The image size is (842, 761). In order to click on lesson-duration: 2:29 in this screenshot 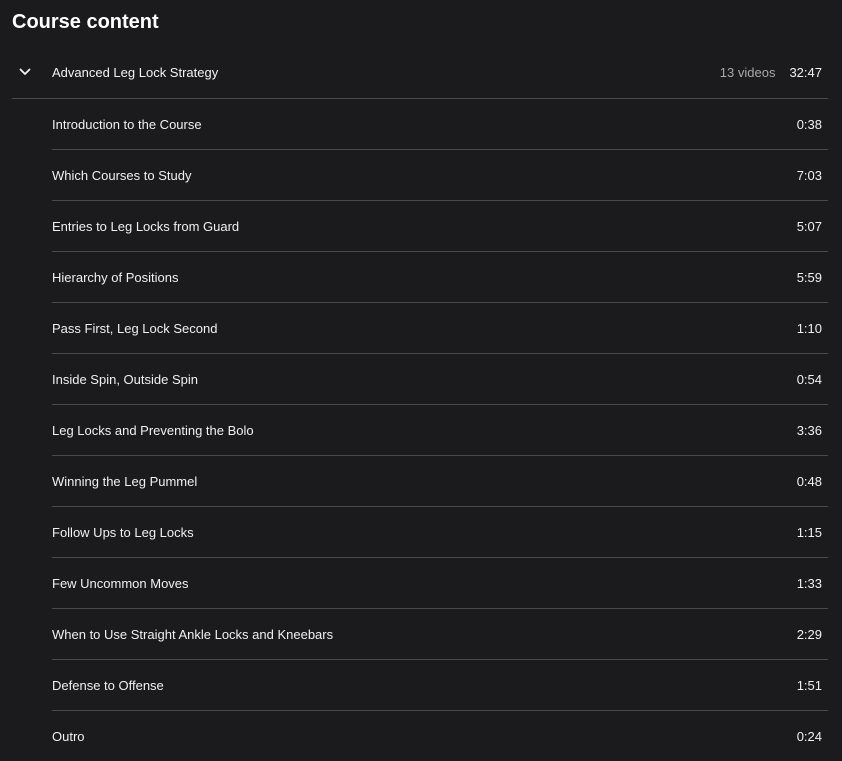, I will do `click(809, 634)`.